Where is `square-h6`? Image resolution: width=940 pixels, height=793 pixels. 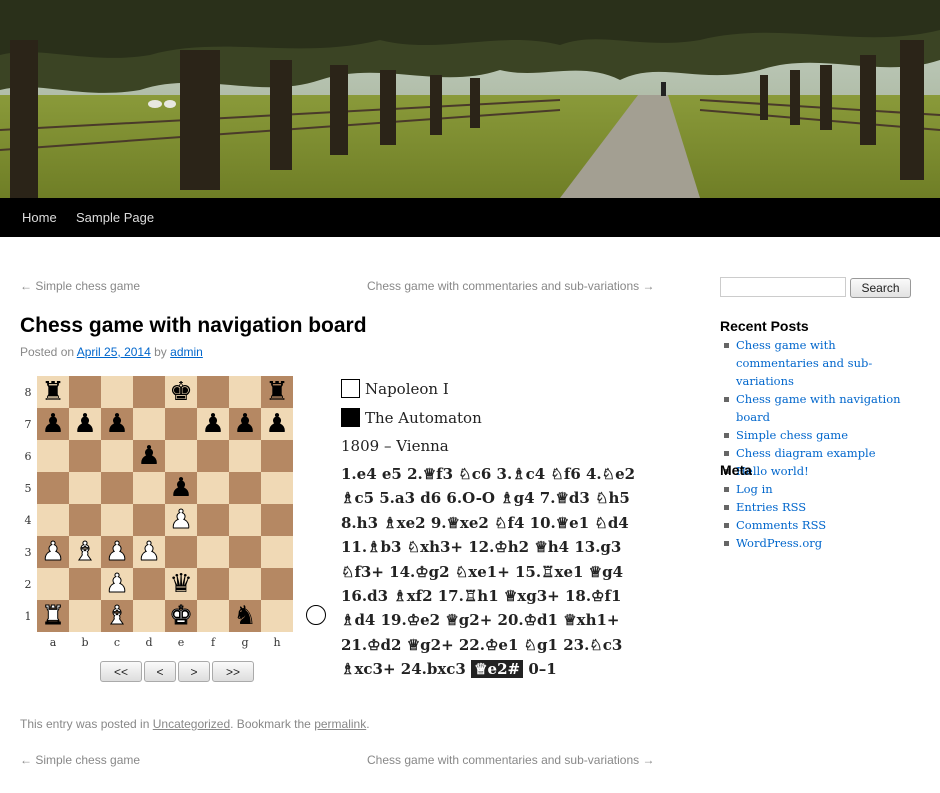
square-h6 is located at coordinates (277, 456).